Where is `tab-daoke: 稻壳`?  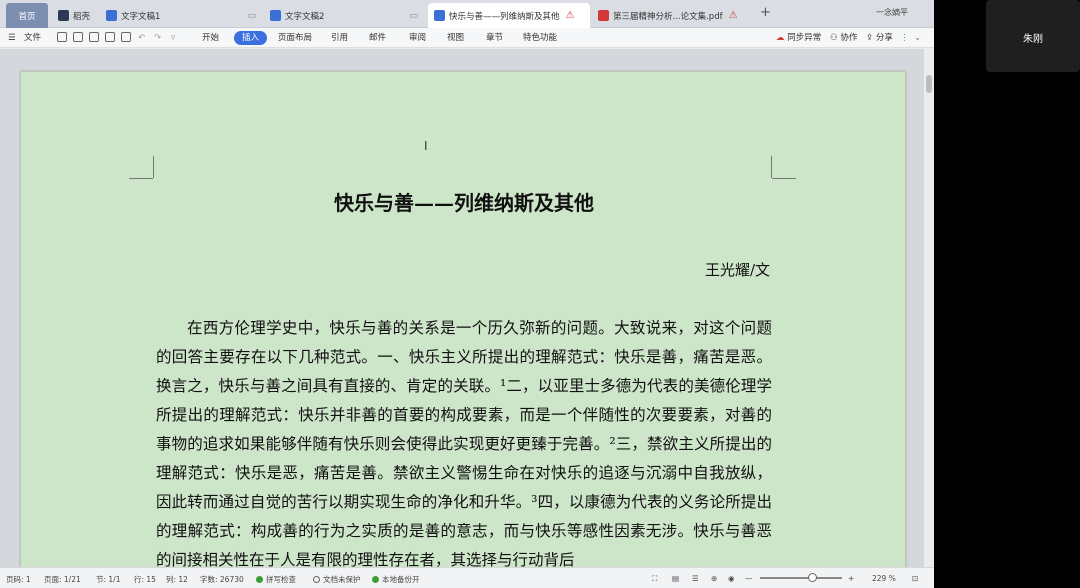
tab-daoke: 稻壳 is located at coordinates (76, 15).